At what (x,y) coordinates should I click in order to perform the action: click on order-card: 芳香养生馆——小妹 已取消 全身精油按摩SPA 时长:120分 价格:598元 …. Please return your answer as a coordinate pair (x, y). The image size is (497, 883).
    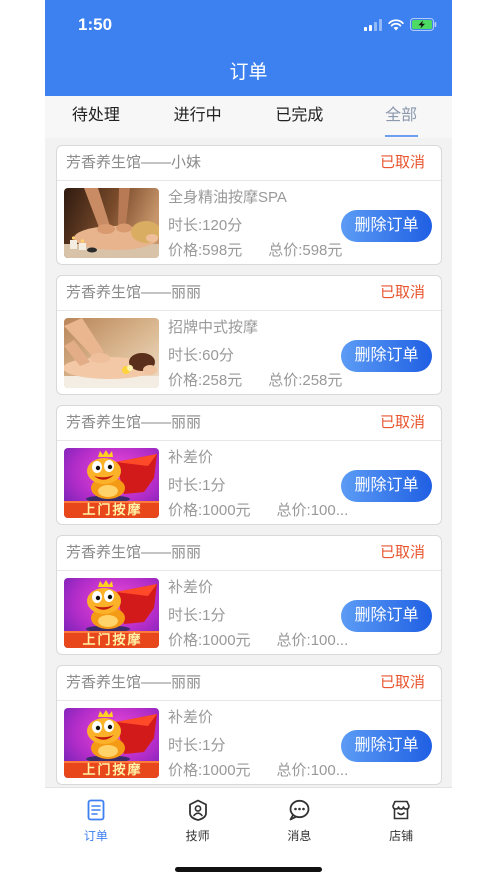
    Looking at the image, I should click on (249, 205).